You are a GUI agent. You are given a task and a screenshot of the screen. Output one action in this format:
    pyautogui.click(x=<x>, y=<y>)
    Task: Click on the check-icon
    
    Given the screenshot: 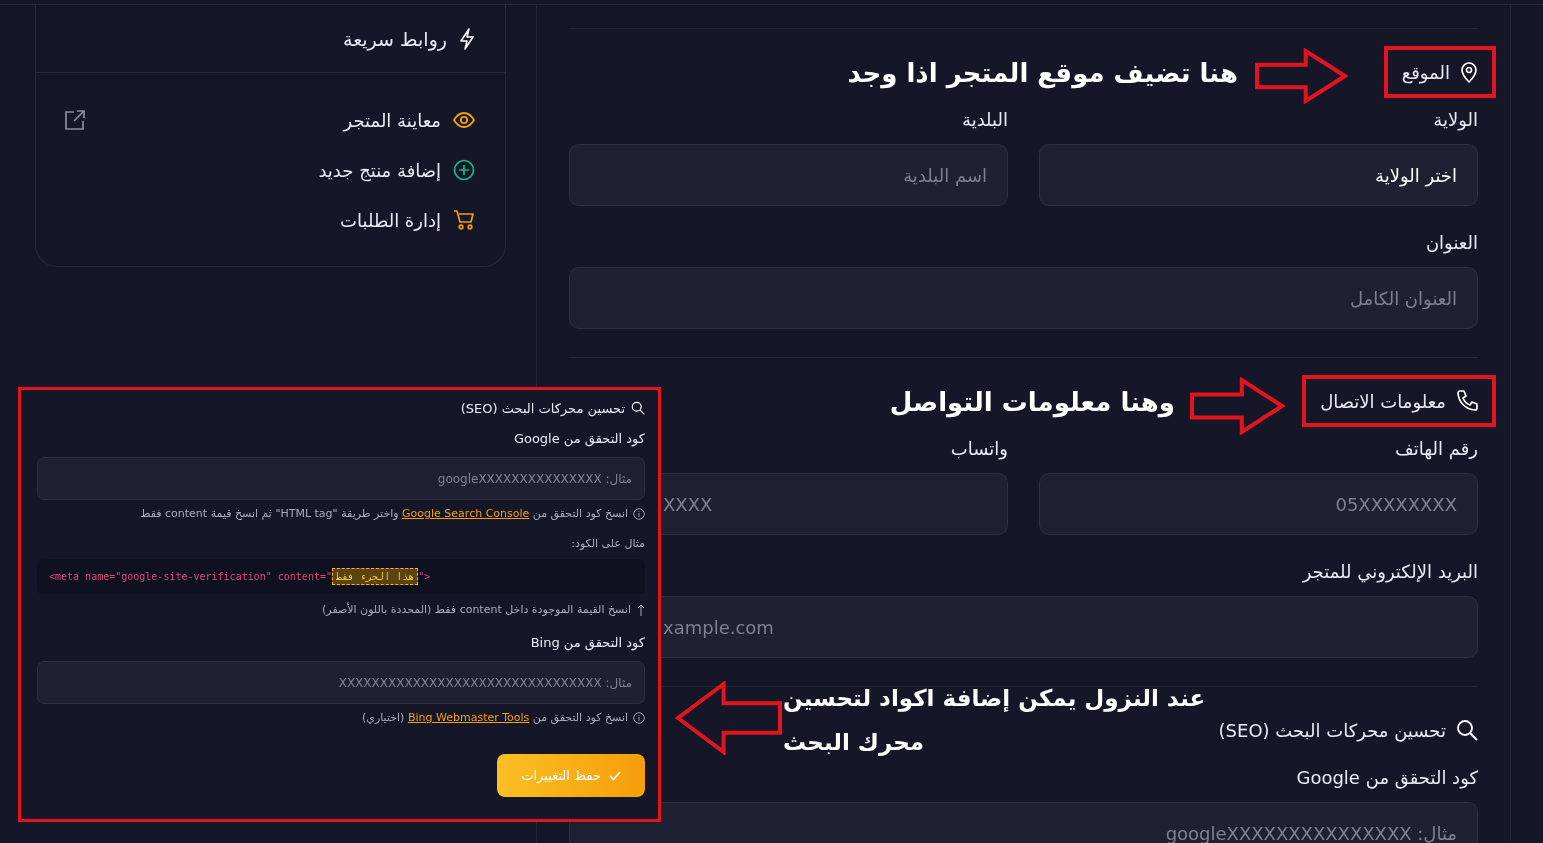 What is the action you would take?
    pyautogui.click(x=615, y=775)
    